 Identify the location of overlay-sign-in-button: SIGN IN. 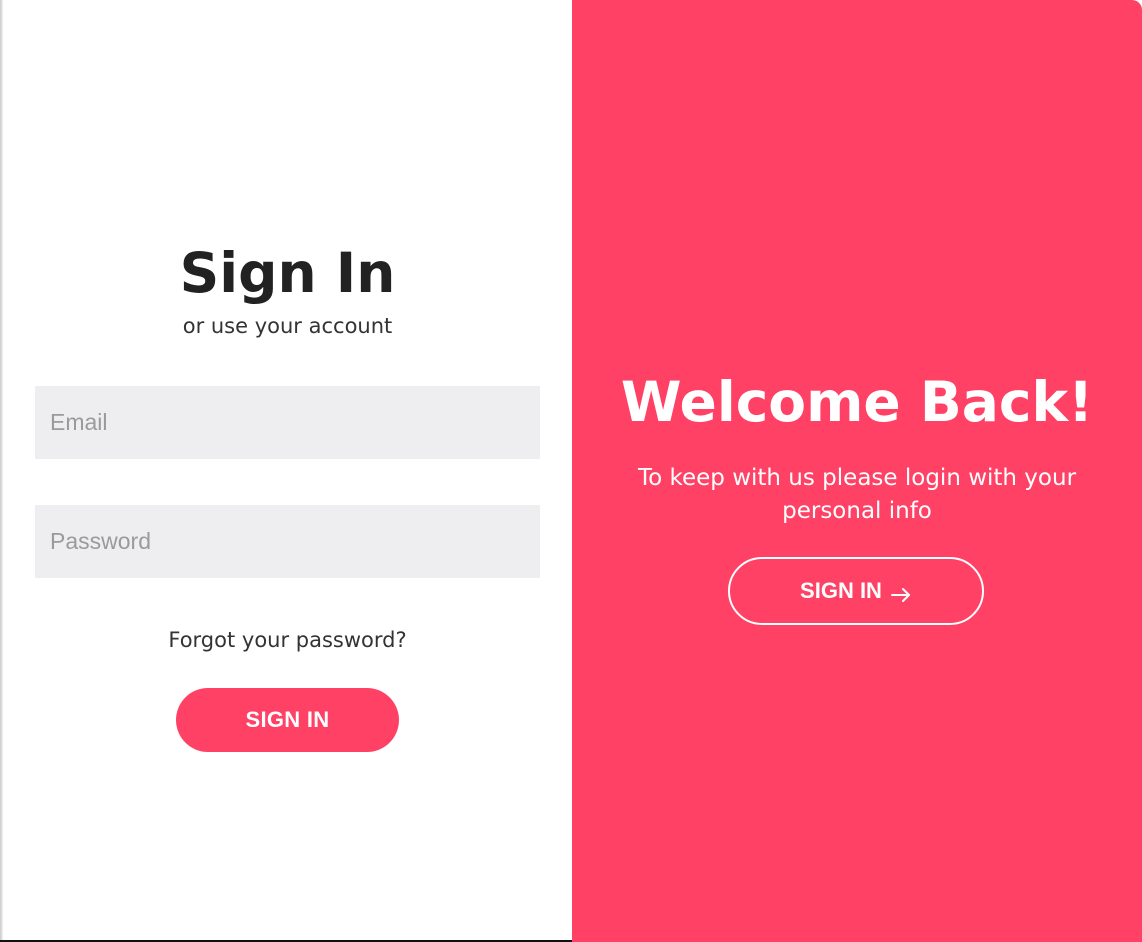
(856, 591).